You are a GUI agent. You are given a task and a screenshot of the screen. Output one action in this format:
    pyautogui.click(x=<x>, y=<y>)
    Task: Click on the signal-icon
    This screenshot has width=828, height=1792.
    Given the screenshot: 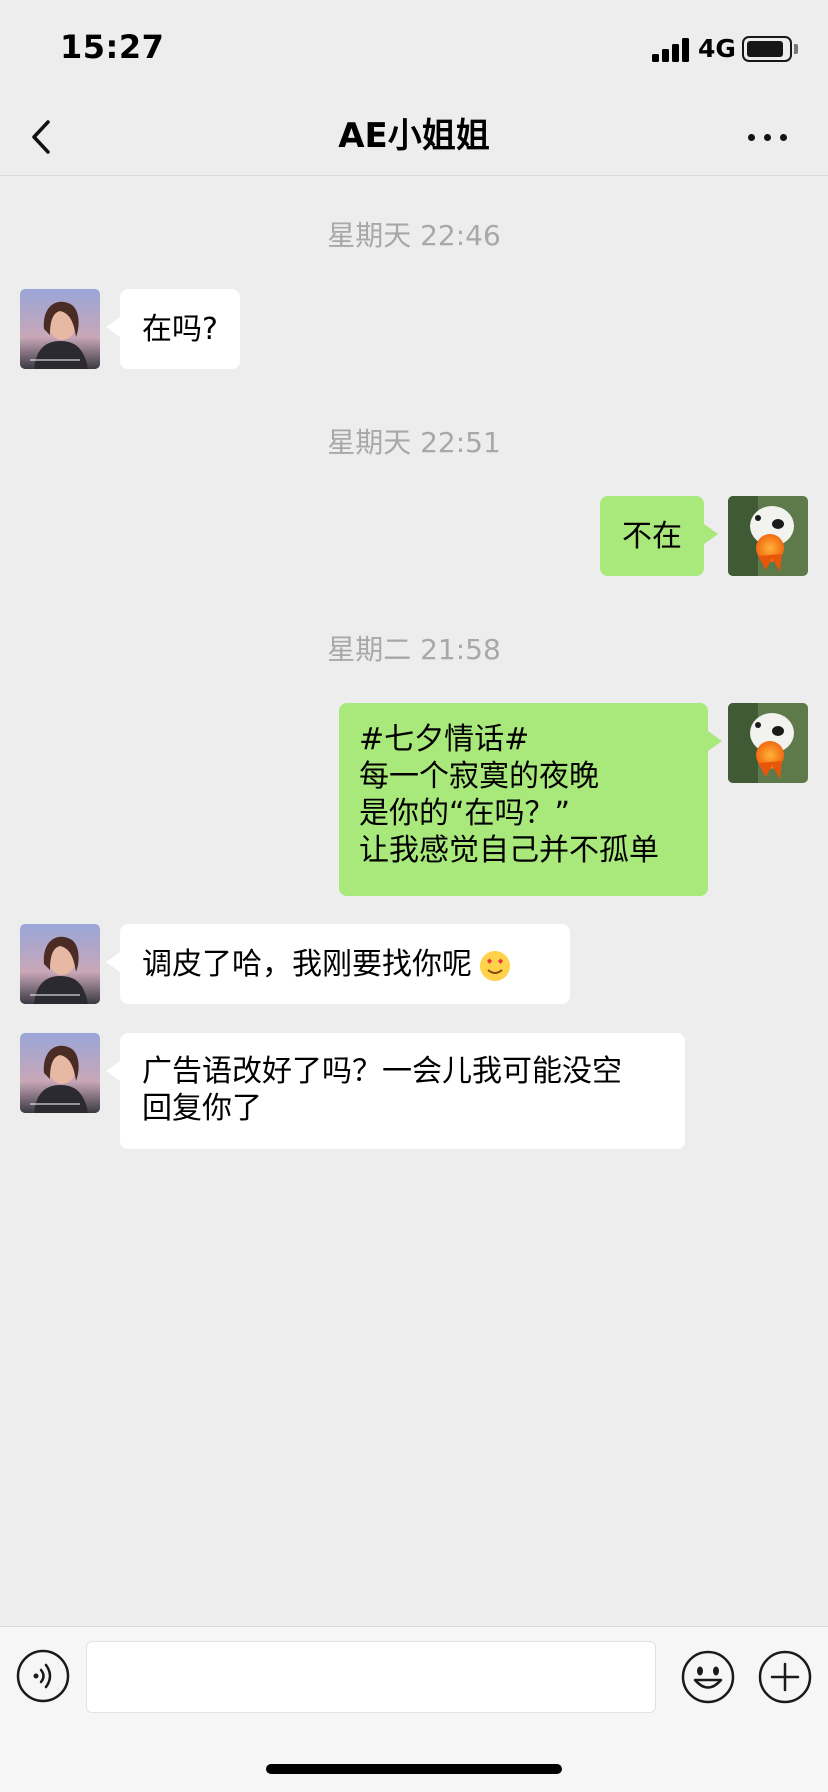 What is the action you would take?
    pyautogui.click(x=672, y=50)
    